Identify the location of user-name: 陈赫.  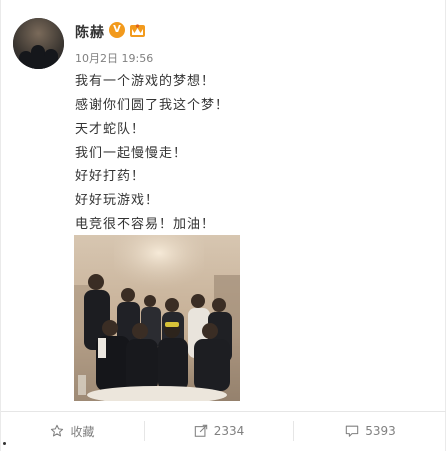
(90, 32).